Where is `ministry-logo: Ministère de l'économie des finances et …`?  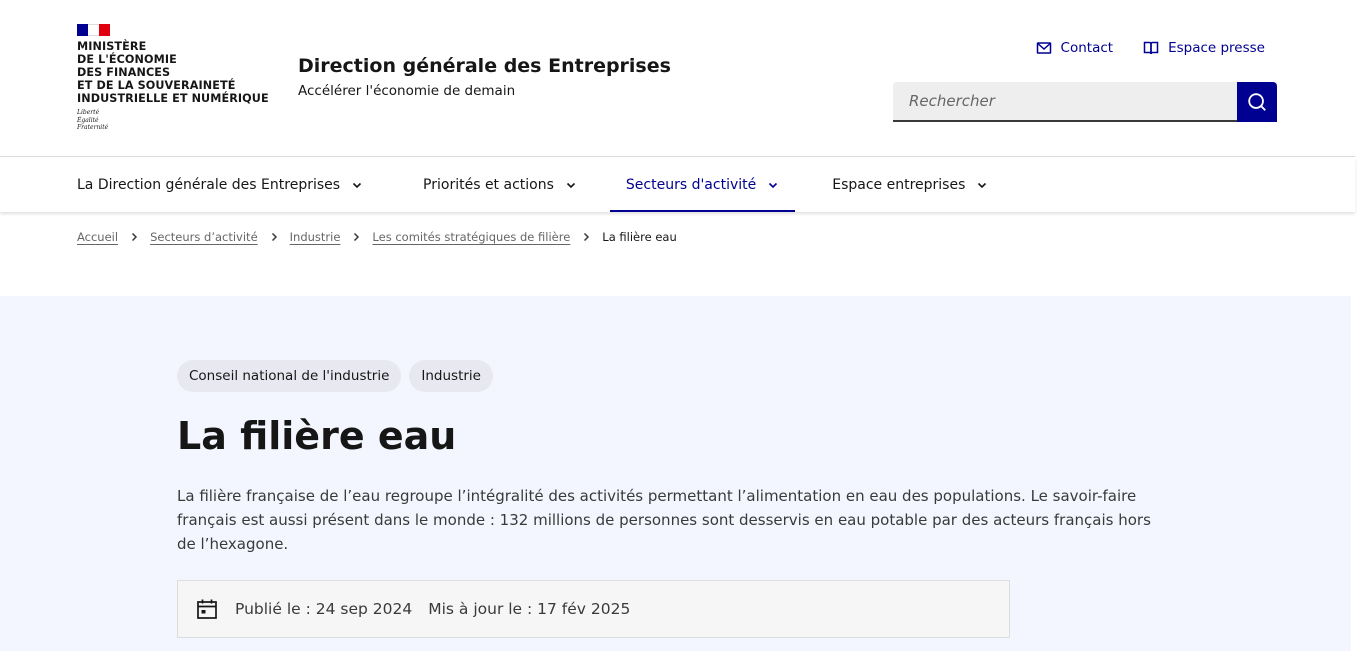 ministry-logo: Ministère de l'économie des finances et … is located at coordinates (173, 78).